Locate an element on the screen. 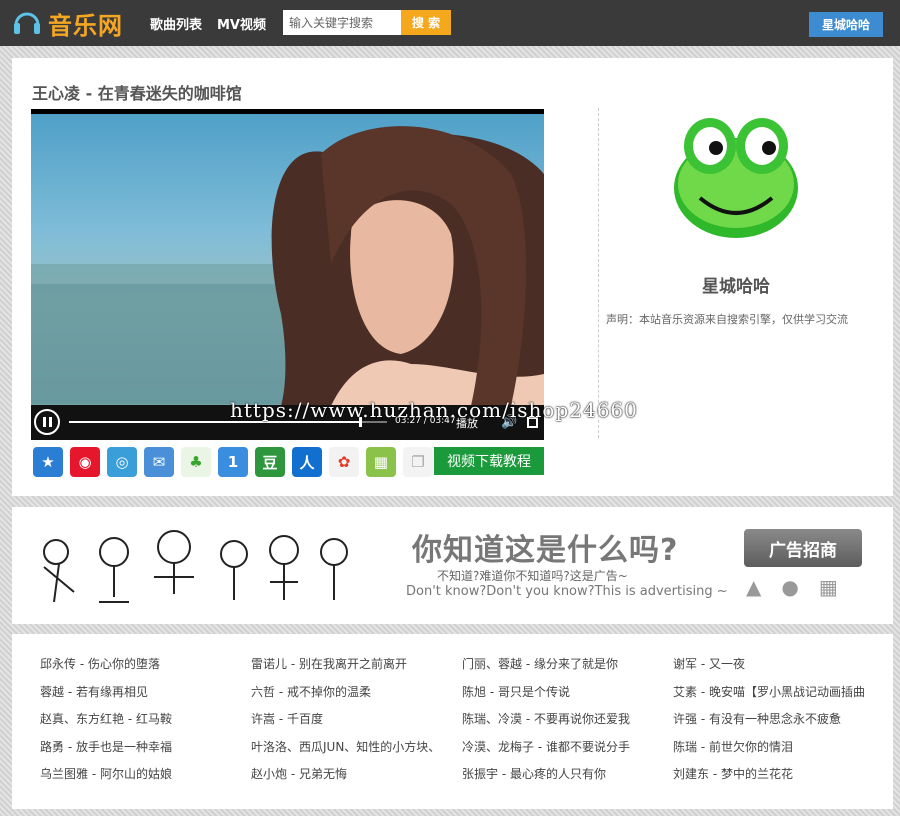 The image size is (900, 816). divider is located at coordinates (598, 273).